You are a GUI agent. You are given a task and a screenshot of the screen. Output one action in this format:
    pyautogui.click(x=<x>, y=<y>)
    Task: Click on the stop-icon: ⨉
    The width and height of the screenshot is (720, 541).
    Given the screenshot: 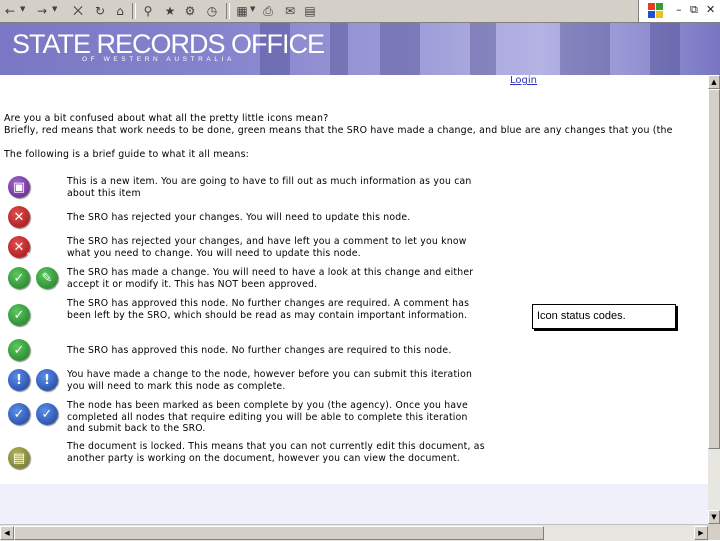 What is the action you would take?
    pyautogui.click(x=78, y=11)
    